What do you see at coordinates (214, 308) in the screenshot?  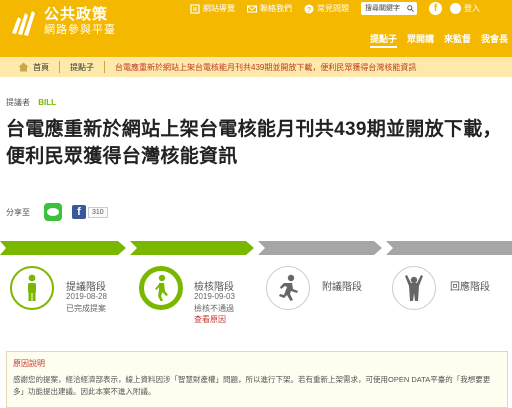 I see `stage-review-note: 檢核不通過` at bounding box center [214, 308].